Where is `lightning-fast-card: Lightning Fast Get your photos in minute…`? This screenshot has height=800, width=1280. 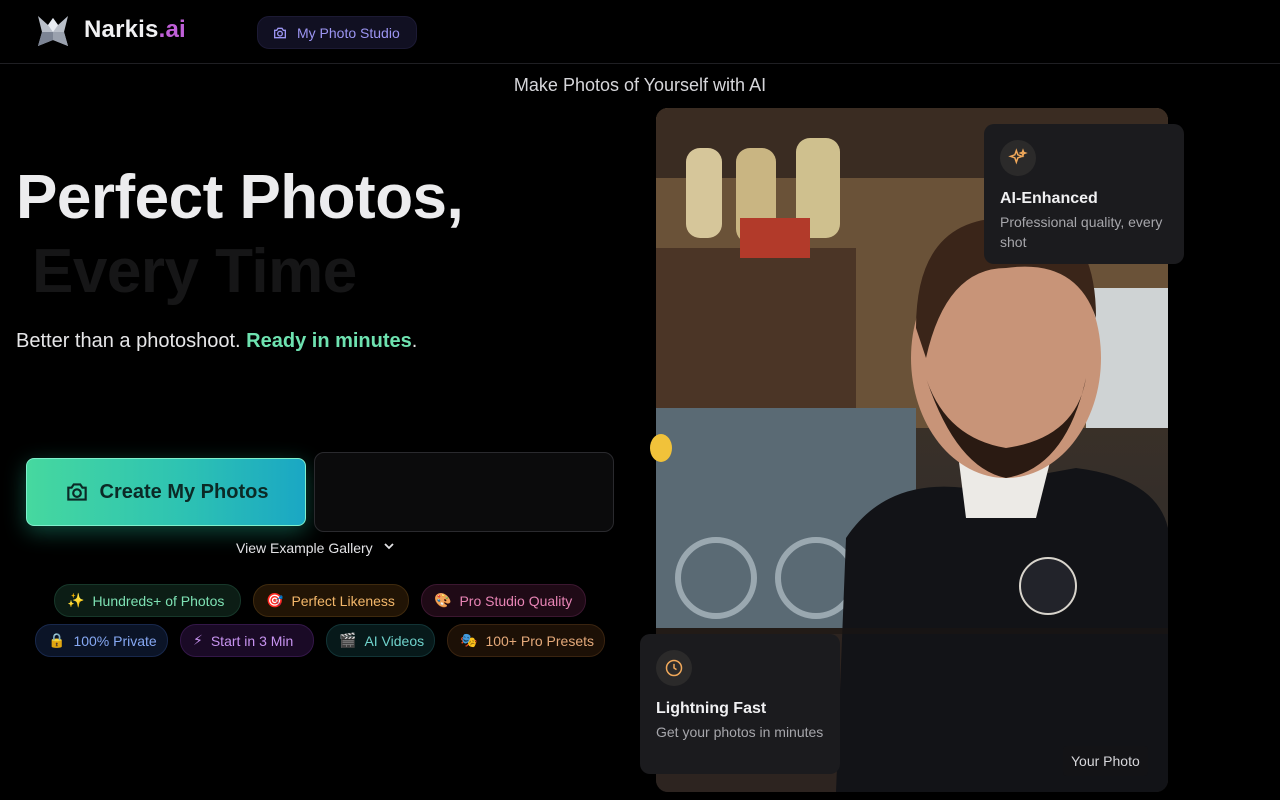 lightning-fast-card: Lightning Fast Get your photos in minute… is located at coordinates (740, 704).